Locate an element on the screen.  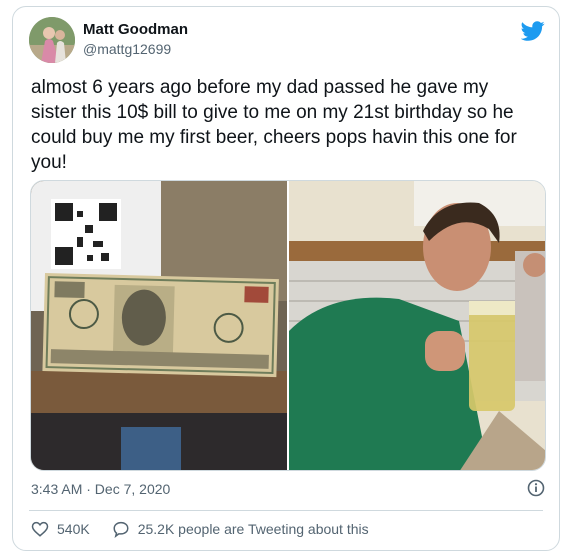
heart-icon is located at coordinates (40, 529).